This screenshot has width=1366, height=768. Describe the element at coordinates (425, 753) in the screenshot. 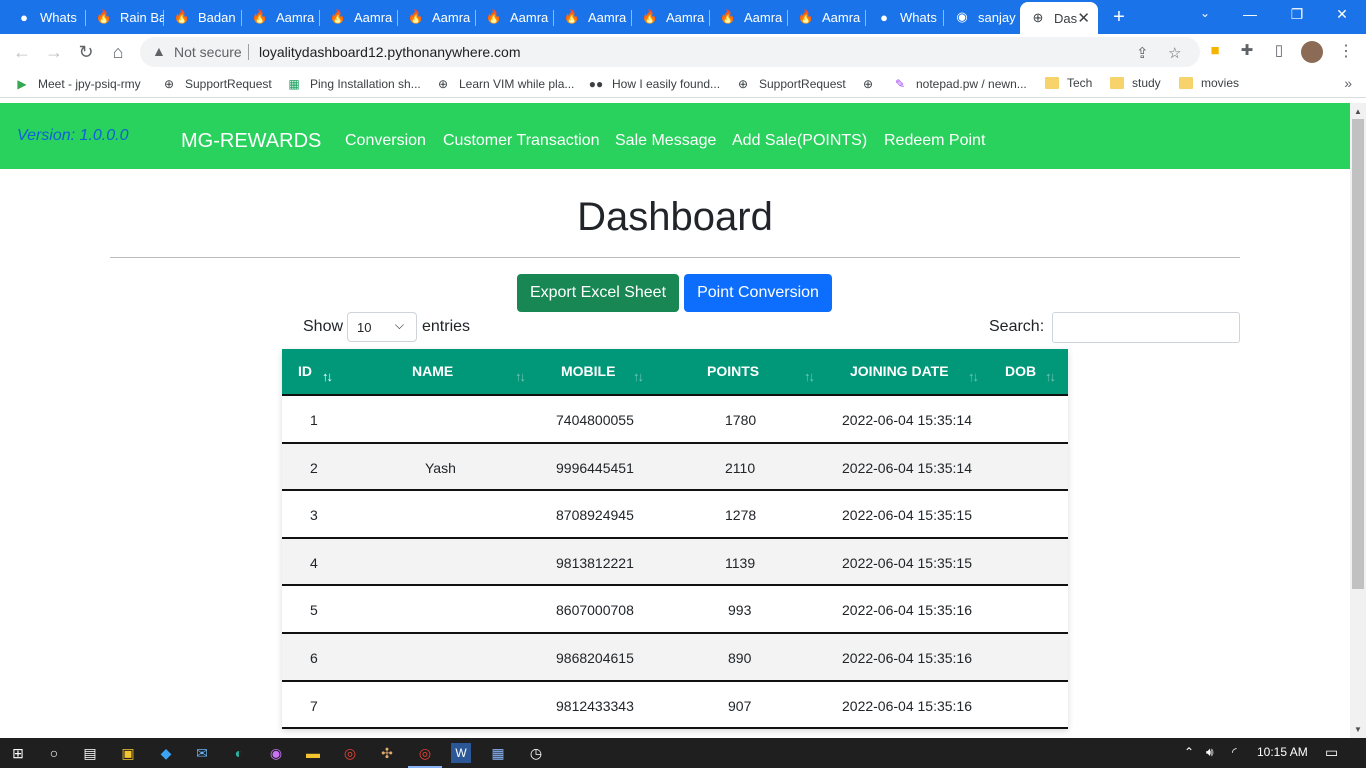

I see `chrome-active-icon: ◎` at that location.